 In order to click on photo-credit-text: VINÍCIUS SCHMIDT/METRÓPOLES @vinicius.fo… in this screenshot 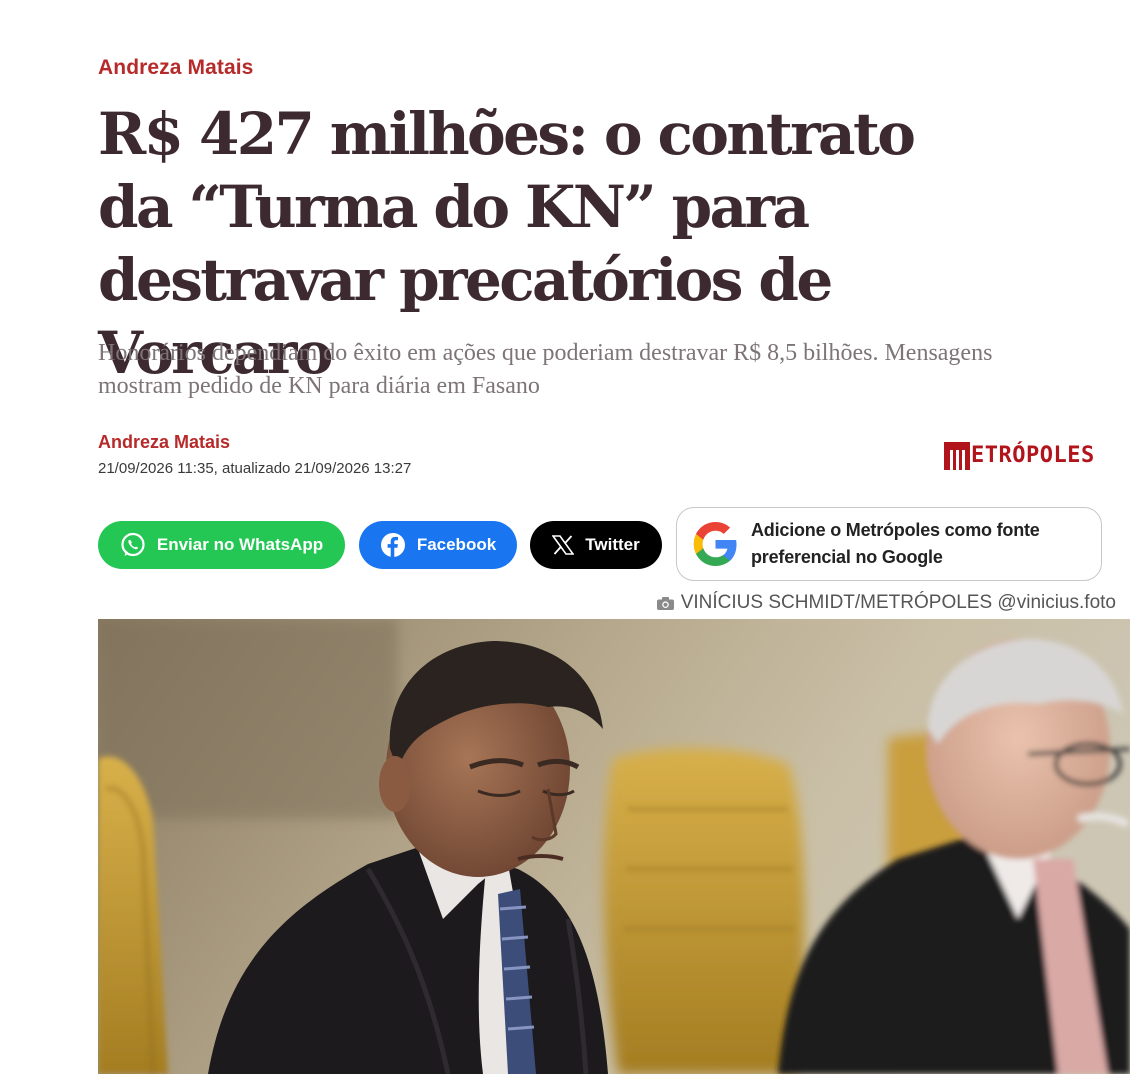, I will do `click(898, 602)`.